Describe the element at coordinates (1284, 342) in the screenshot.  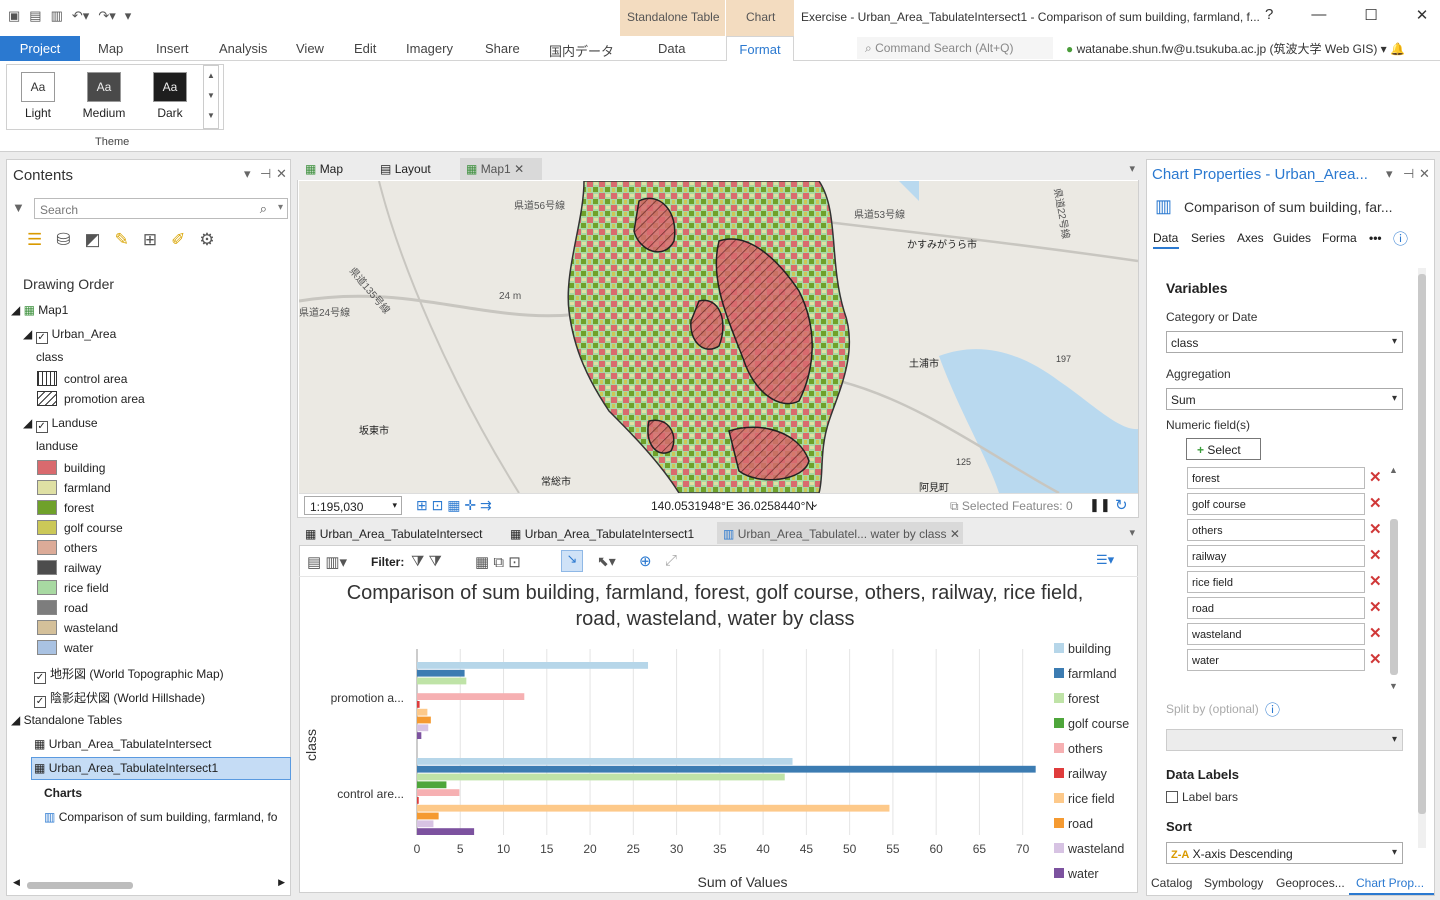
I see `category-combo: class` at that location.